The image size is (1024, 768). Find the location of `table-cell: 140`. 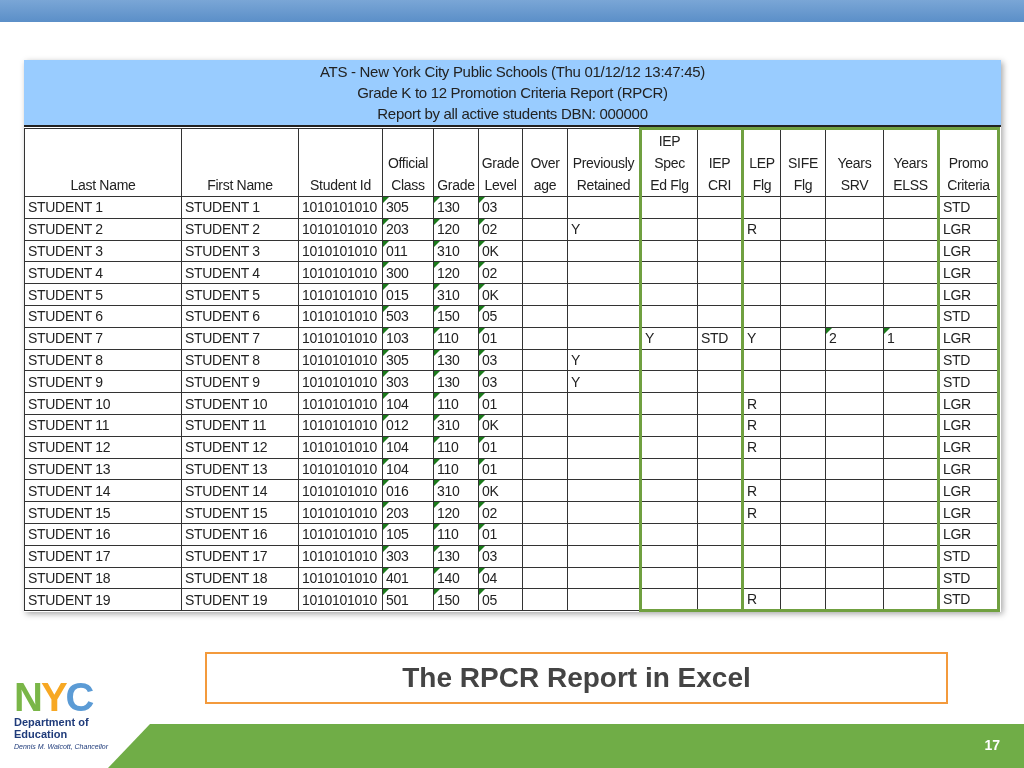

table-cell: 140 is located at coordinates (456, 578).